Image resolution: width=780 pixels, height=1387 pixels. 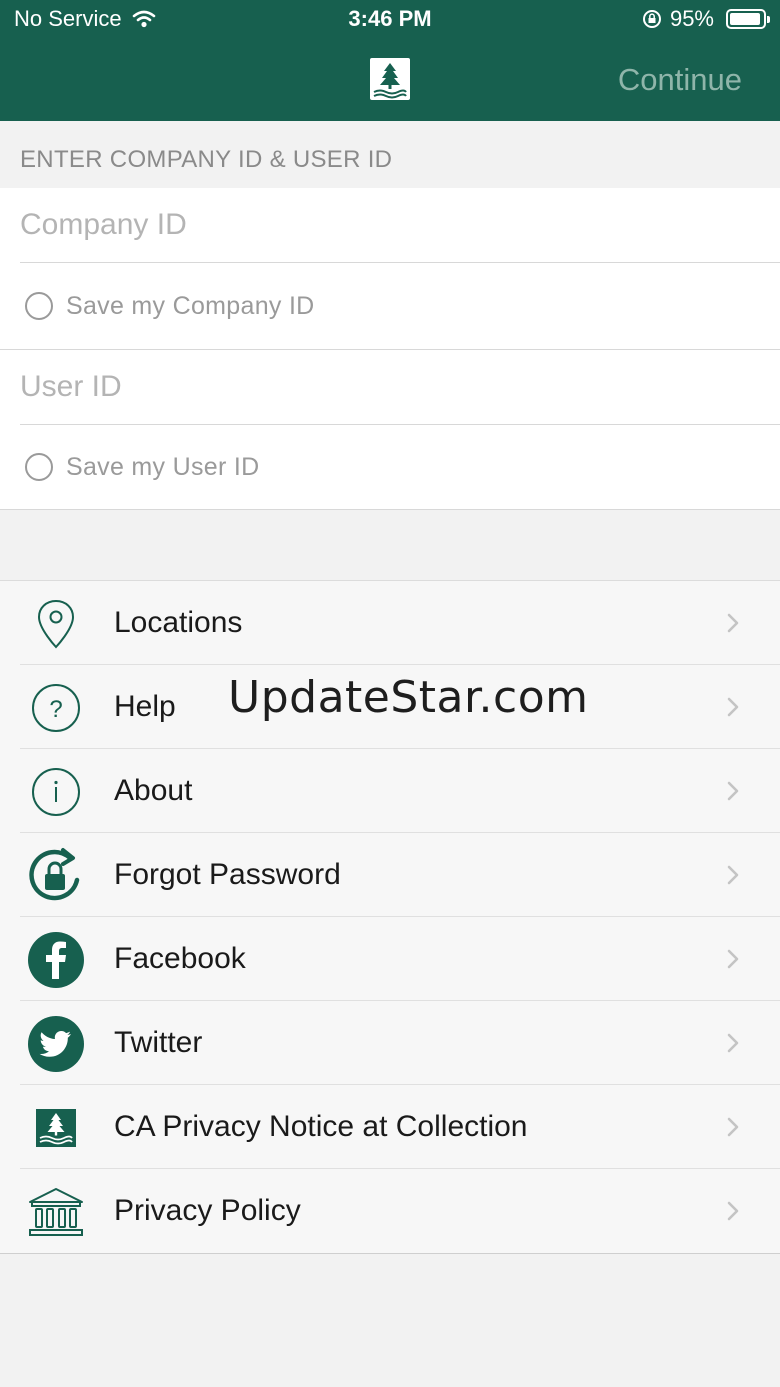 I want to click on menu-item-label: About, so click(x=153, y=790).